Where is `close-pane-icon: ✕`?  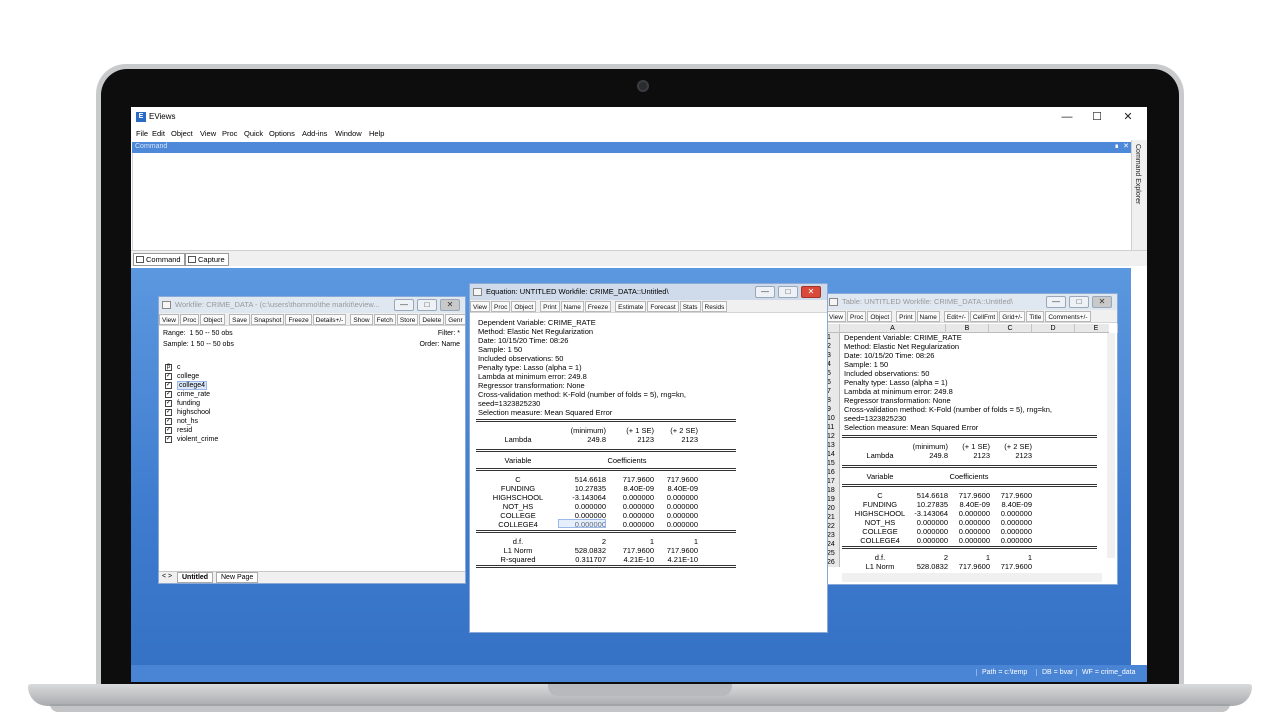 close-pane-icon: ✕ is located at coordinates (1126, 146).